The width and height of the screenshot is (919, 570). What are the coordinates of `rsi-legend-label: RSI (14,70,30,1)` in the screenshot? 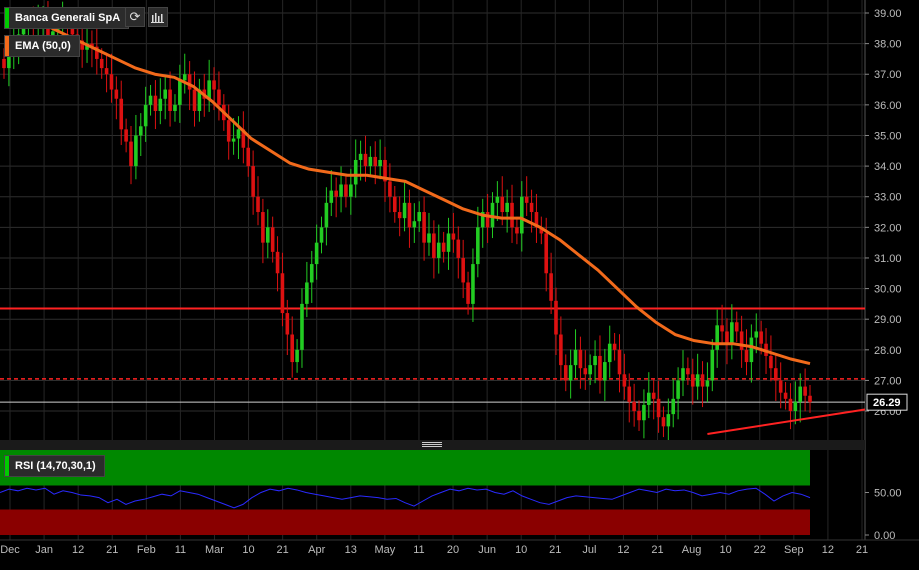 It's located at (55, 466).